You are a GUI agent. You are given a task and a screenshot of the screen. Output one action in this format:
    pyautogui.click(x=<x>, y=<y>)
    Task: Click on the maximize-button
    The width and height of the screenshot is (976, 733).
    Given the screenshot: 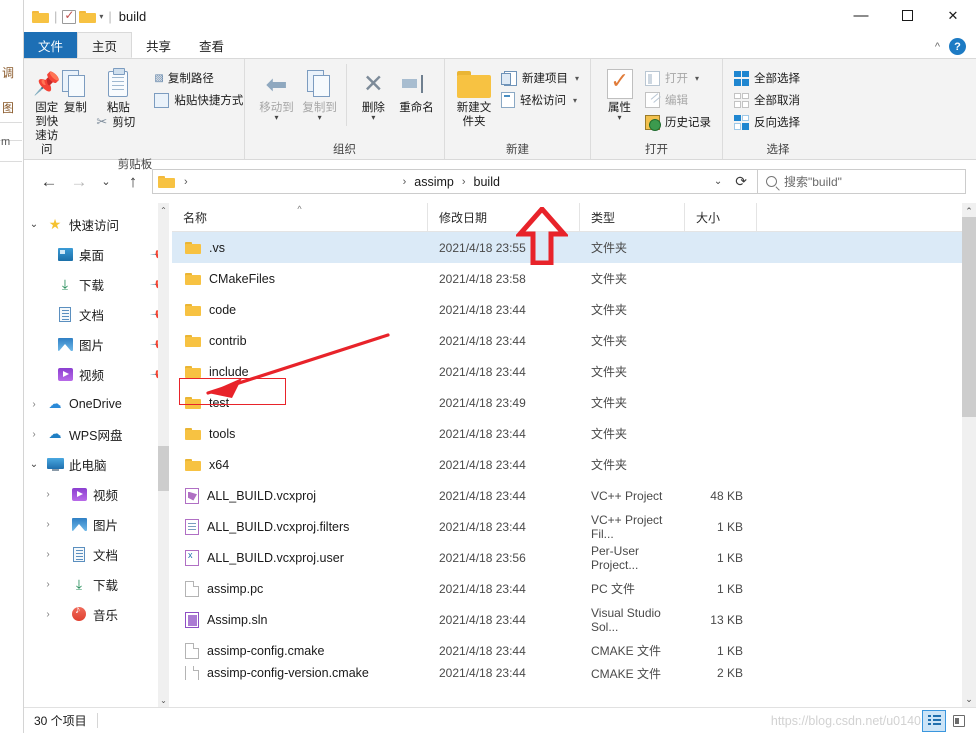 What is the action you would take?
    pyautogui.click(x=907, y=15)
    